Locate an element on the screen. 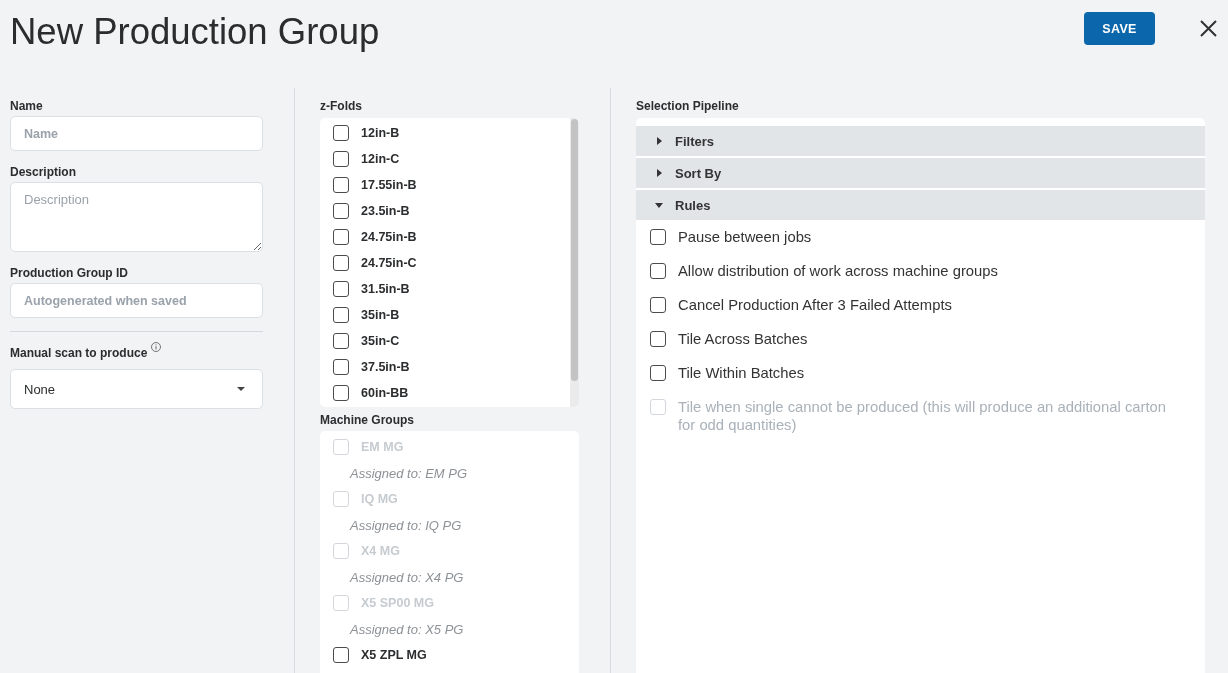  checkbox-label: X5 SP00 MG is located at coordinates (397, 603).